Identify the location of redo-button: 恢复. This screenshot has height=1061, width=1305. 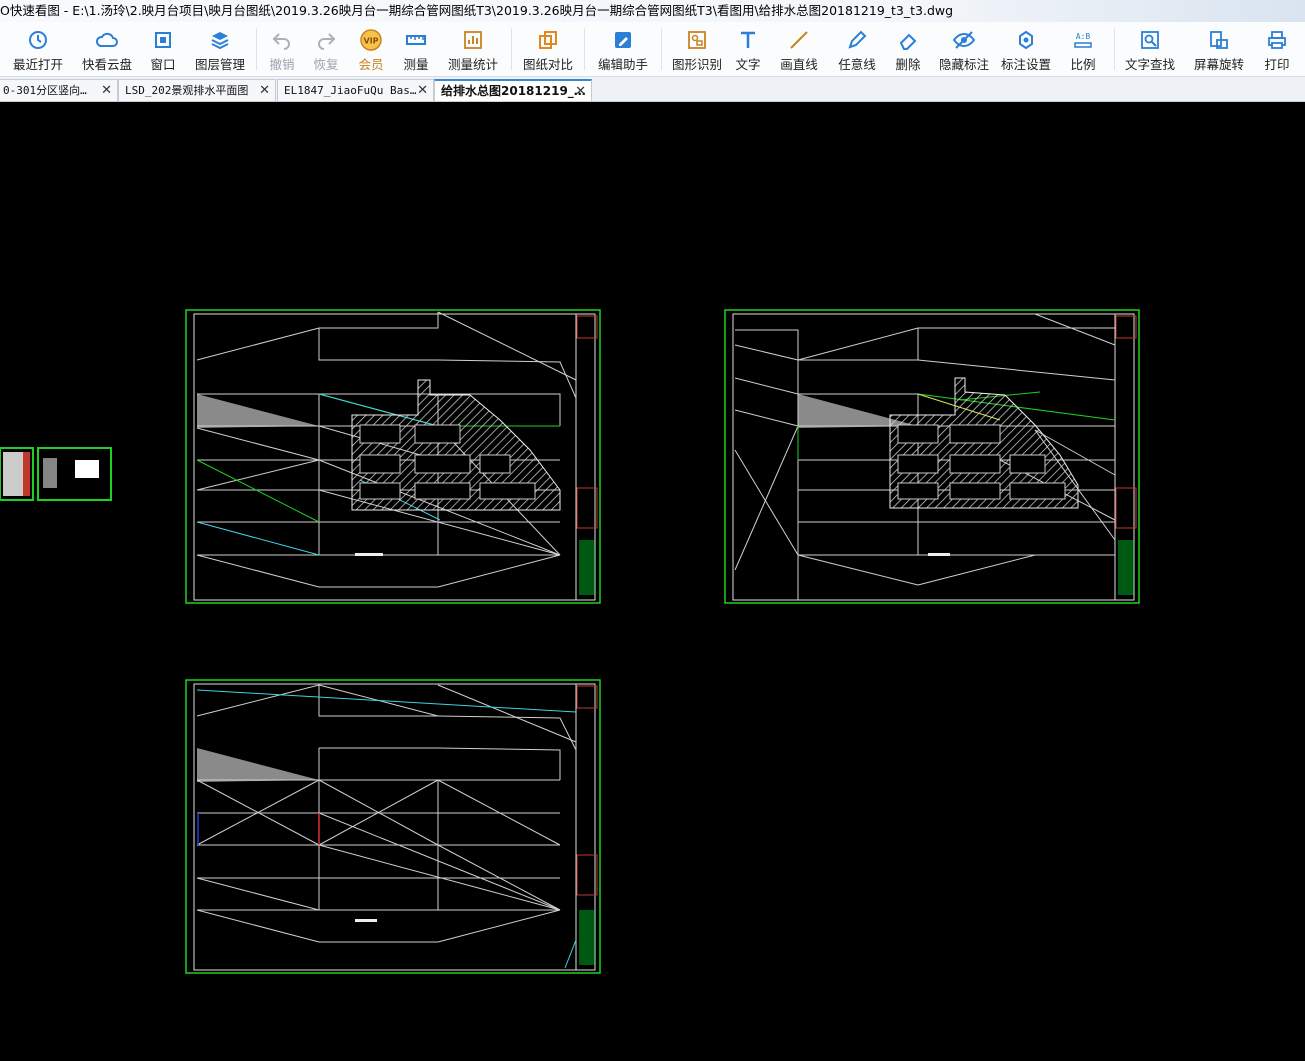
(326, 49).